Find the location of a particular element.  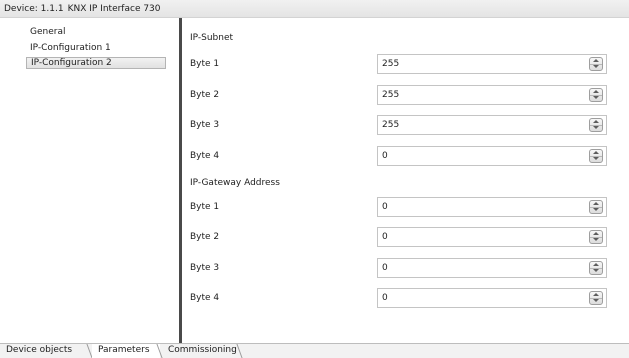

subnet-byte-3-input is located at coordinates (479, 125).